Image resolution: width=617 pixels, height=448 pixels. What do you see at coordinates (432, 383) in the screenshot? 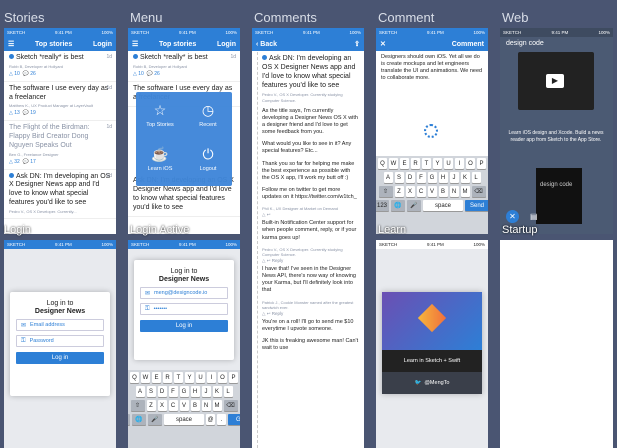
I see `twitter-button: 🐦 @MengTo` at bounding box center [432, 383].